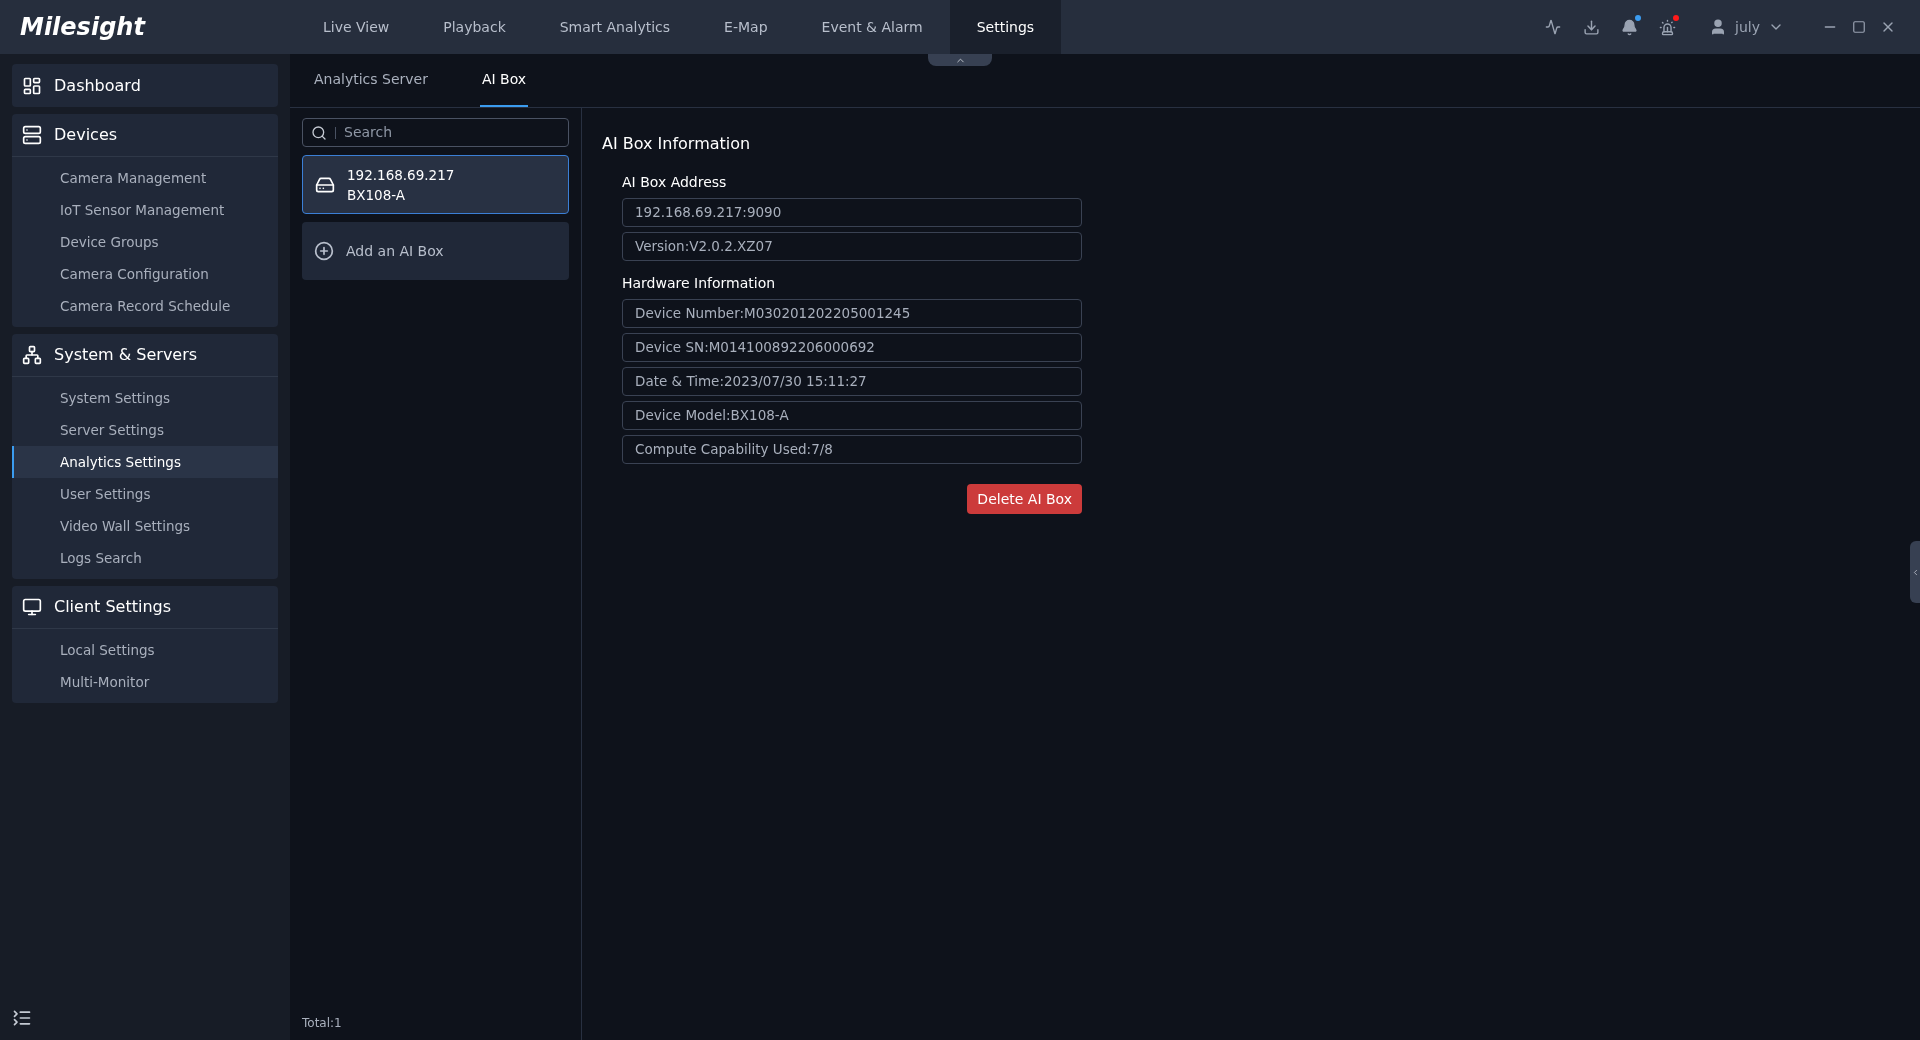 This screenshot has width=1920, height=1040. I want to click on sidebar-group-header: System & Servers, so click(145, 355).